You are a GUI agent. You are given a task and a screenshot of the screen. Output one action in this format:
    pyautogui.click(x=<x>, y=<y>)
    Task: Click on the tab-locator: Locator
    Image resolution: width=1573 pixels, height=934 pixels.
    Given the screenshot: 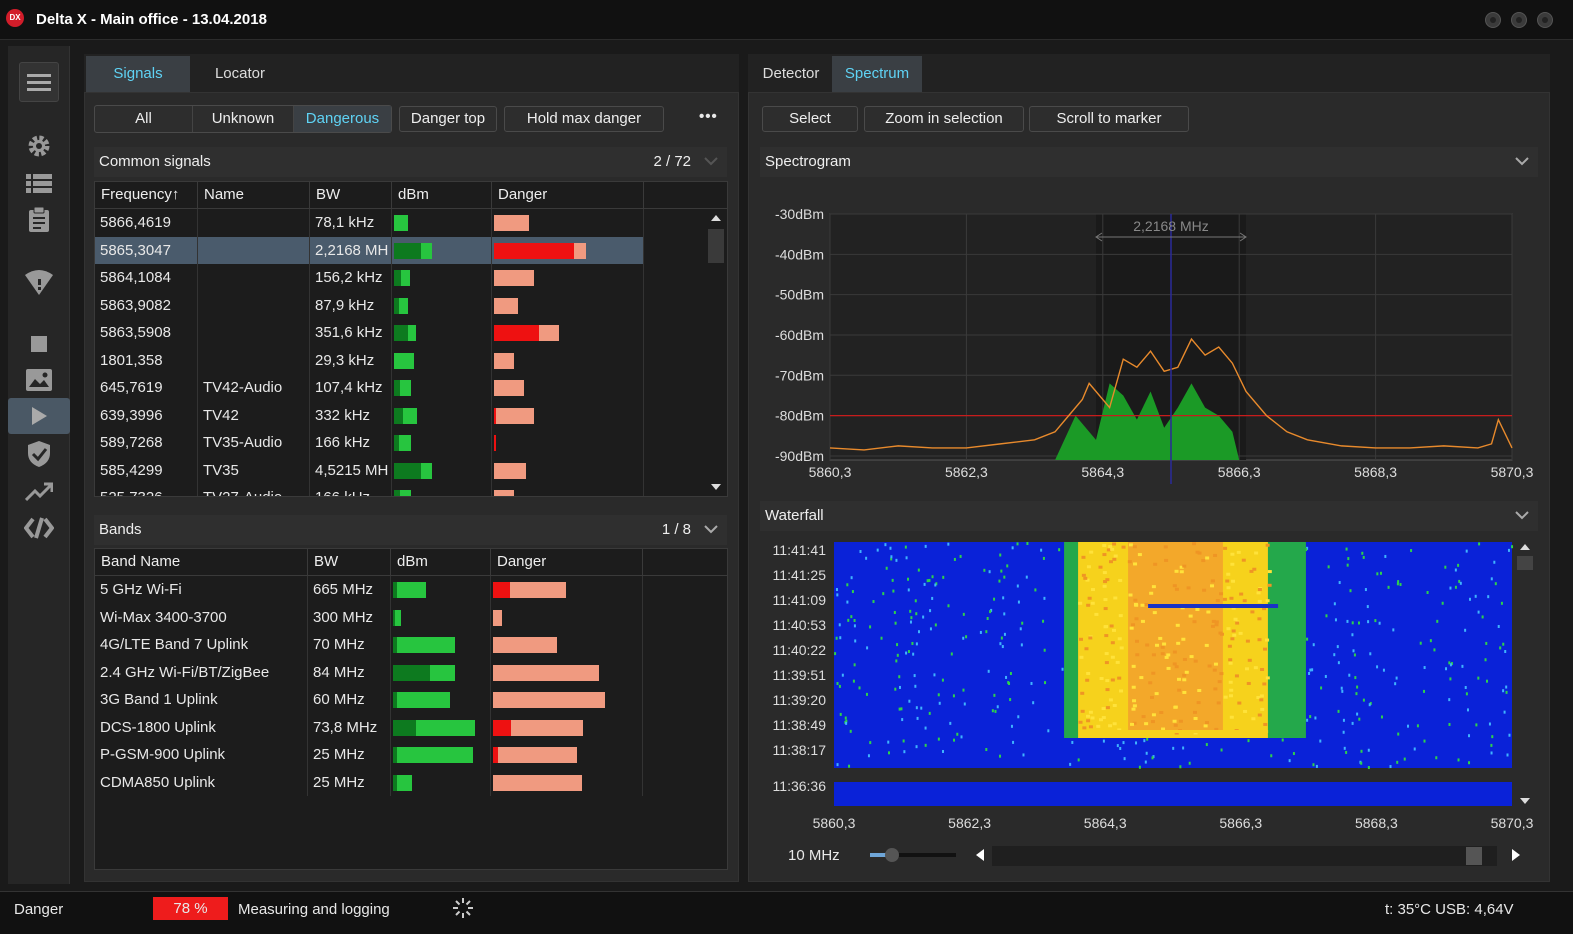 What is the action you would take?
    pyautogui.click(x=240, y=74)
    